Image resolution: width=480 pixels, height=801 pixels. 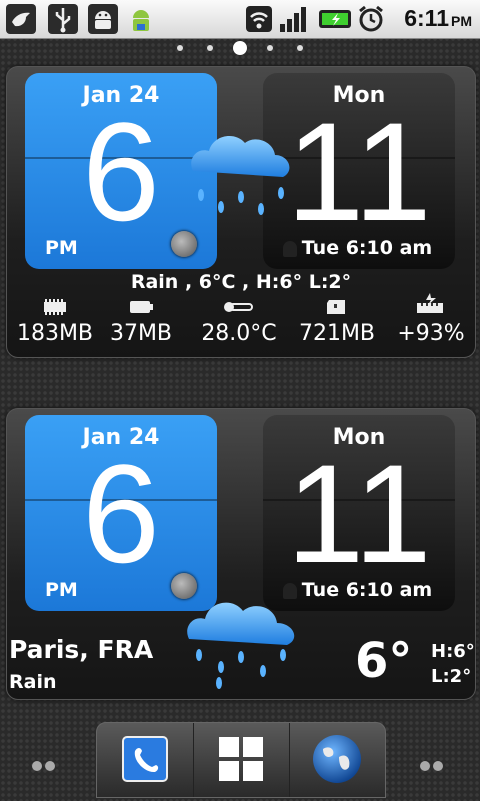 I want to click on high-low-temps: H:6° L:2°, so click(x=453, y=664).